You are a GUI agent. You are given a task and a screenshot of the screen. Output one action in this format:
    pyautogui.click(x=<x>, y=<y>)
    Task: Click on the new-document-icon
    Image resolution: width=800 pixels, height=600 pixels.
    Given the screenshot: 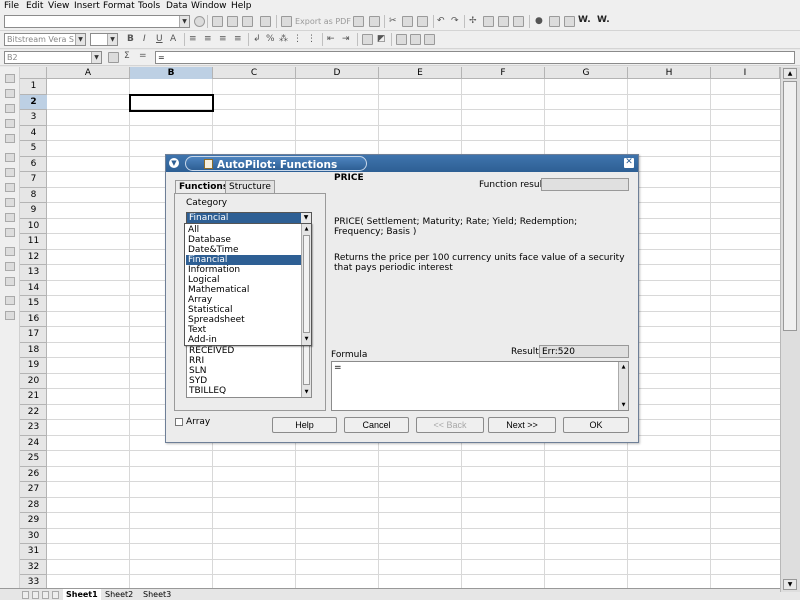 What is the action you would take?
    pyautogui.click(x=217, y=21)
    